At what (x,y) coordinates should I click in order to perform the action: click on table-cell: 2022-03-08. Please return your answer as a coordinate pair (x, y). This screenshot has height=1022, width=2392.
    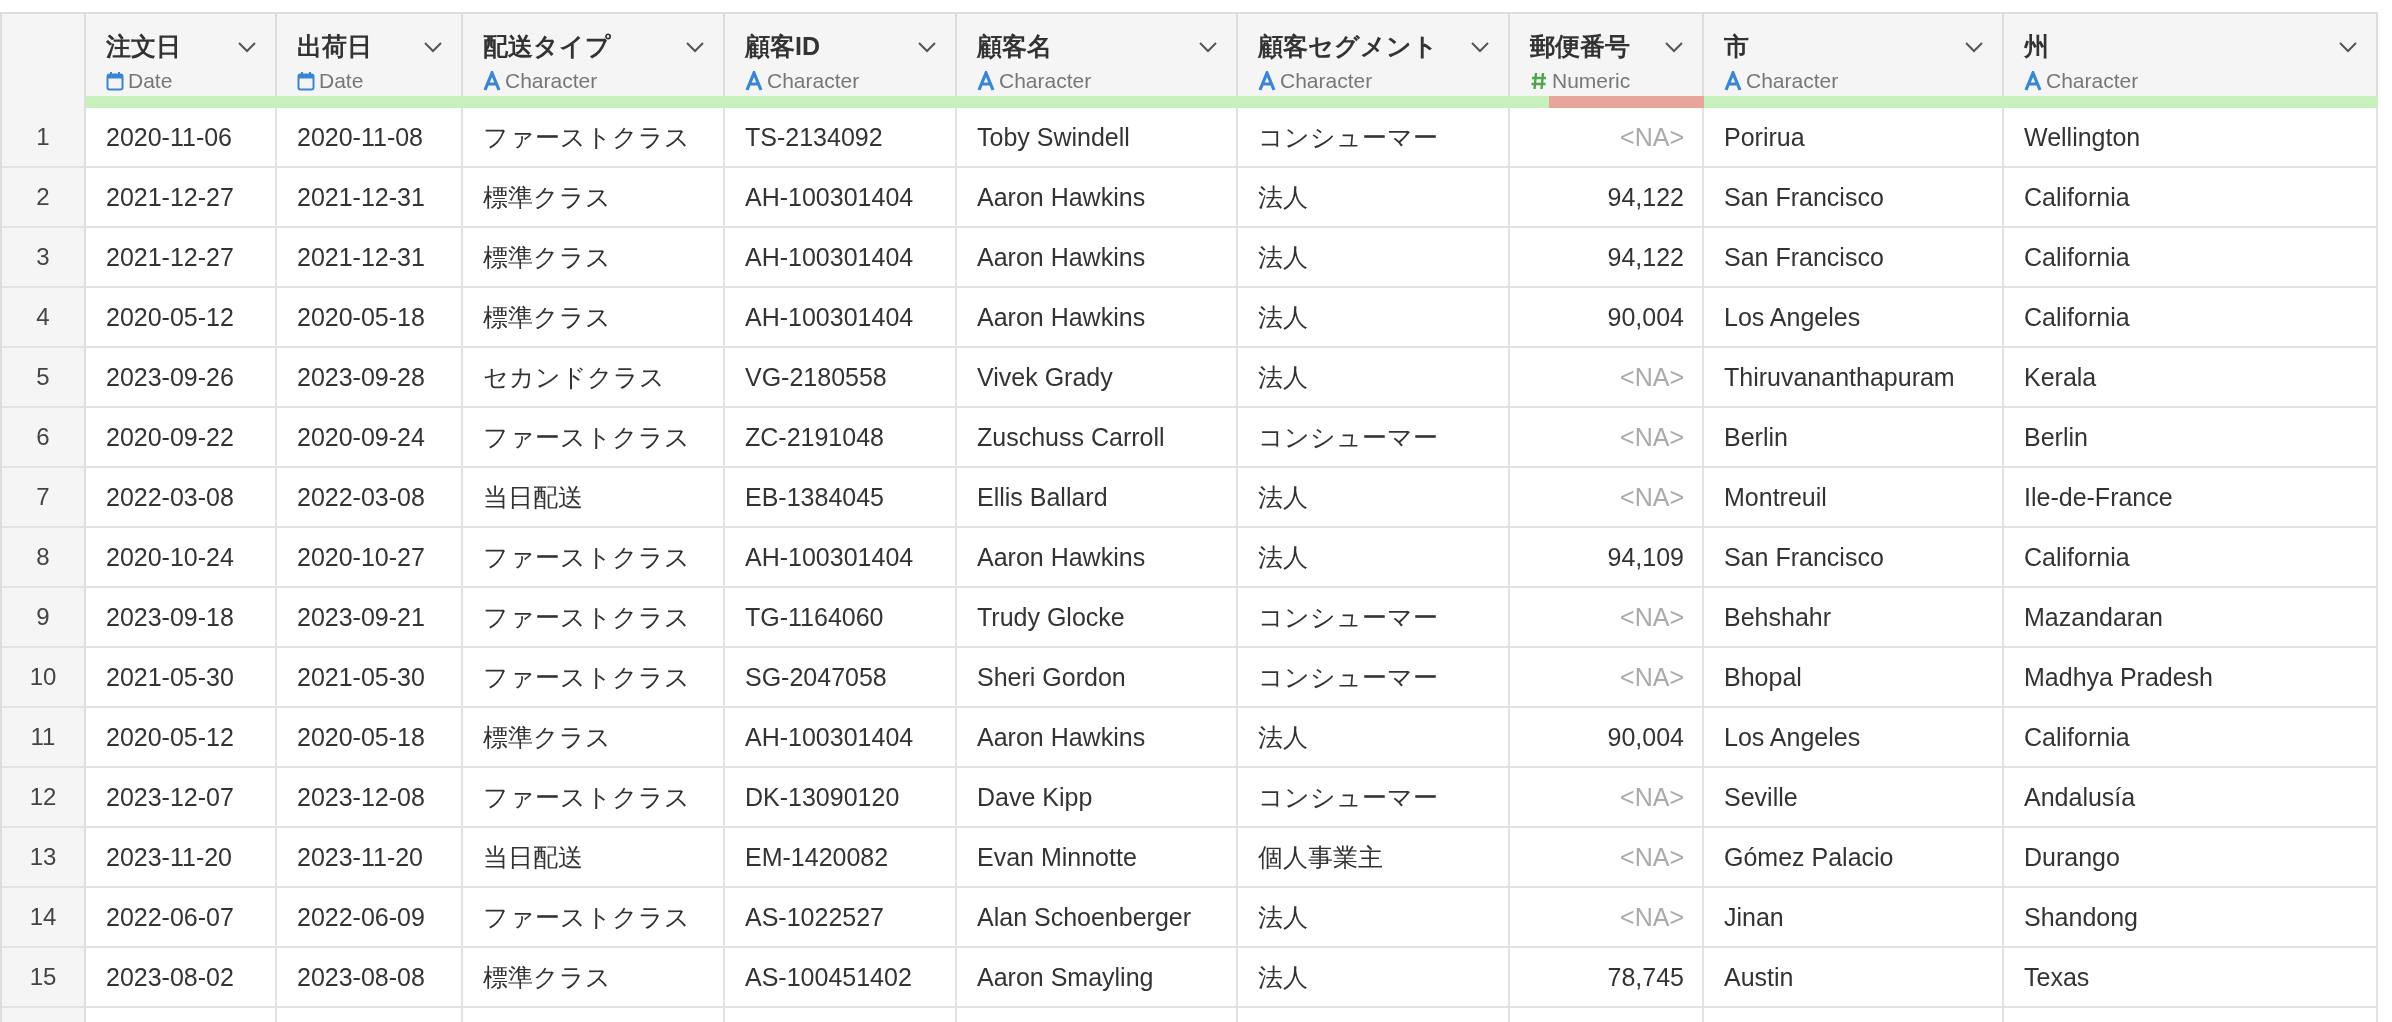
    Looking at the image, I should click on (370, 498).